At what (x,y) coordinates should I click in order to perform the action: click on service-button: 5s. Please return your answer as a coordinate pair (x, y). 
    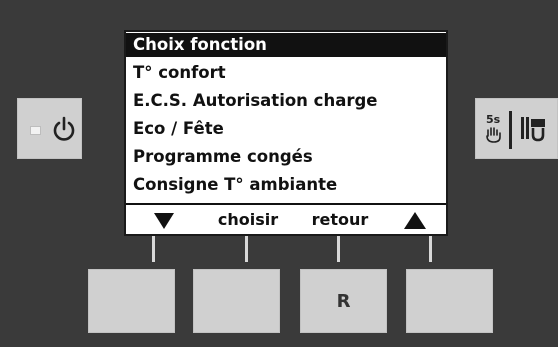
    Looking at the image, I should click on (516, 128).